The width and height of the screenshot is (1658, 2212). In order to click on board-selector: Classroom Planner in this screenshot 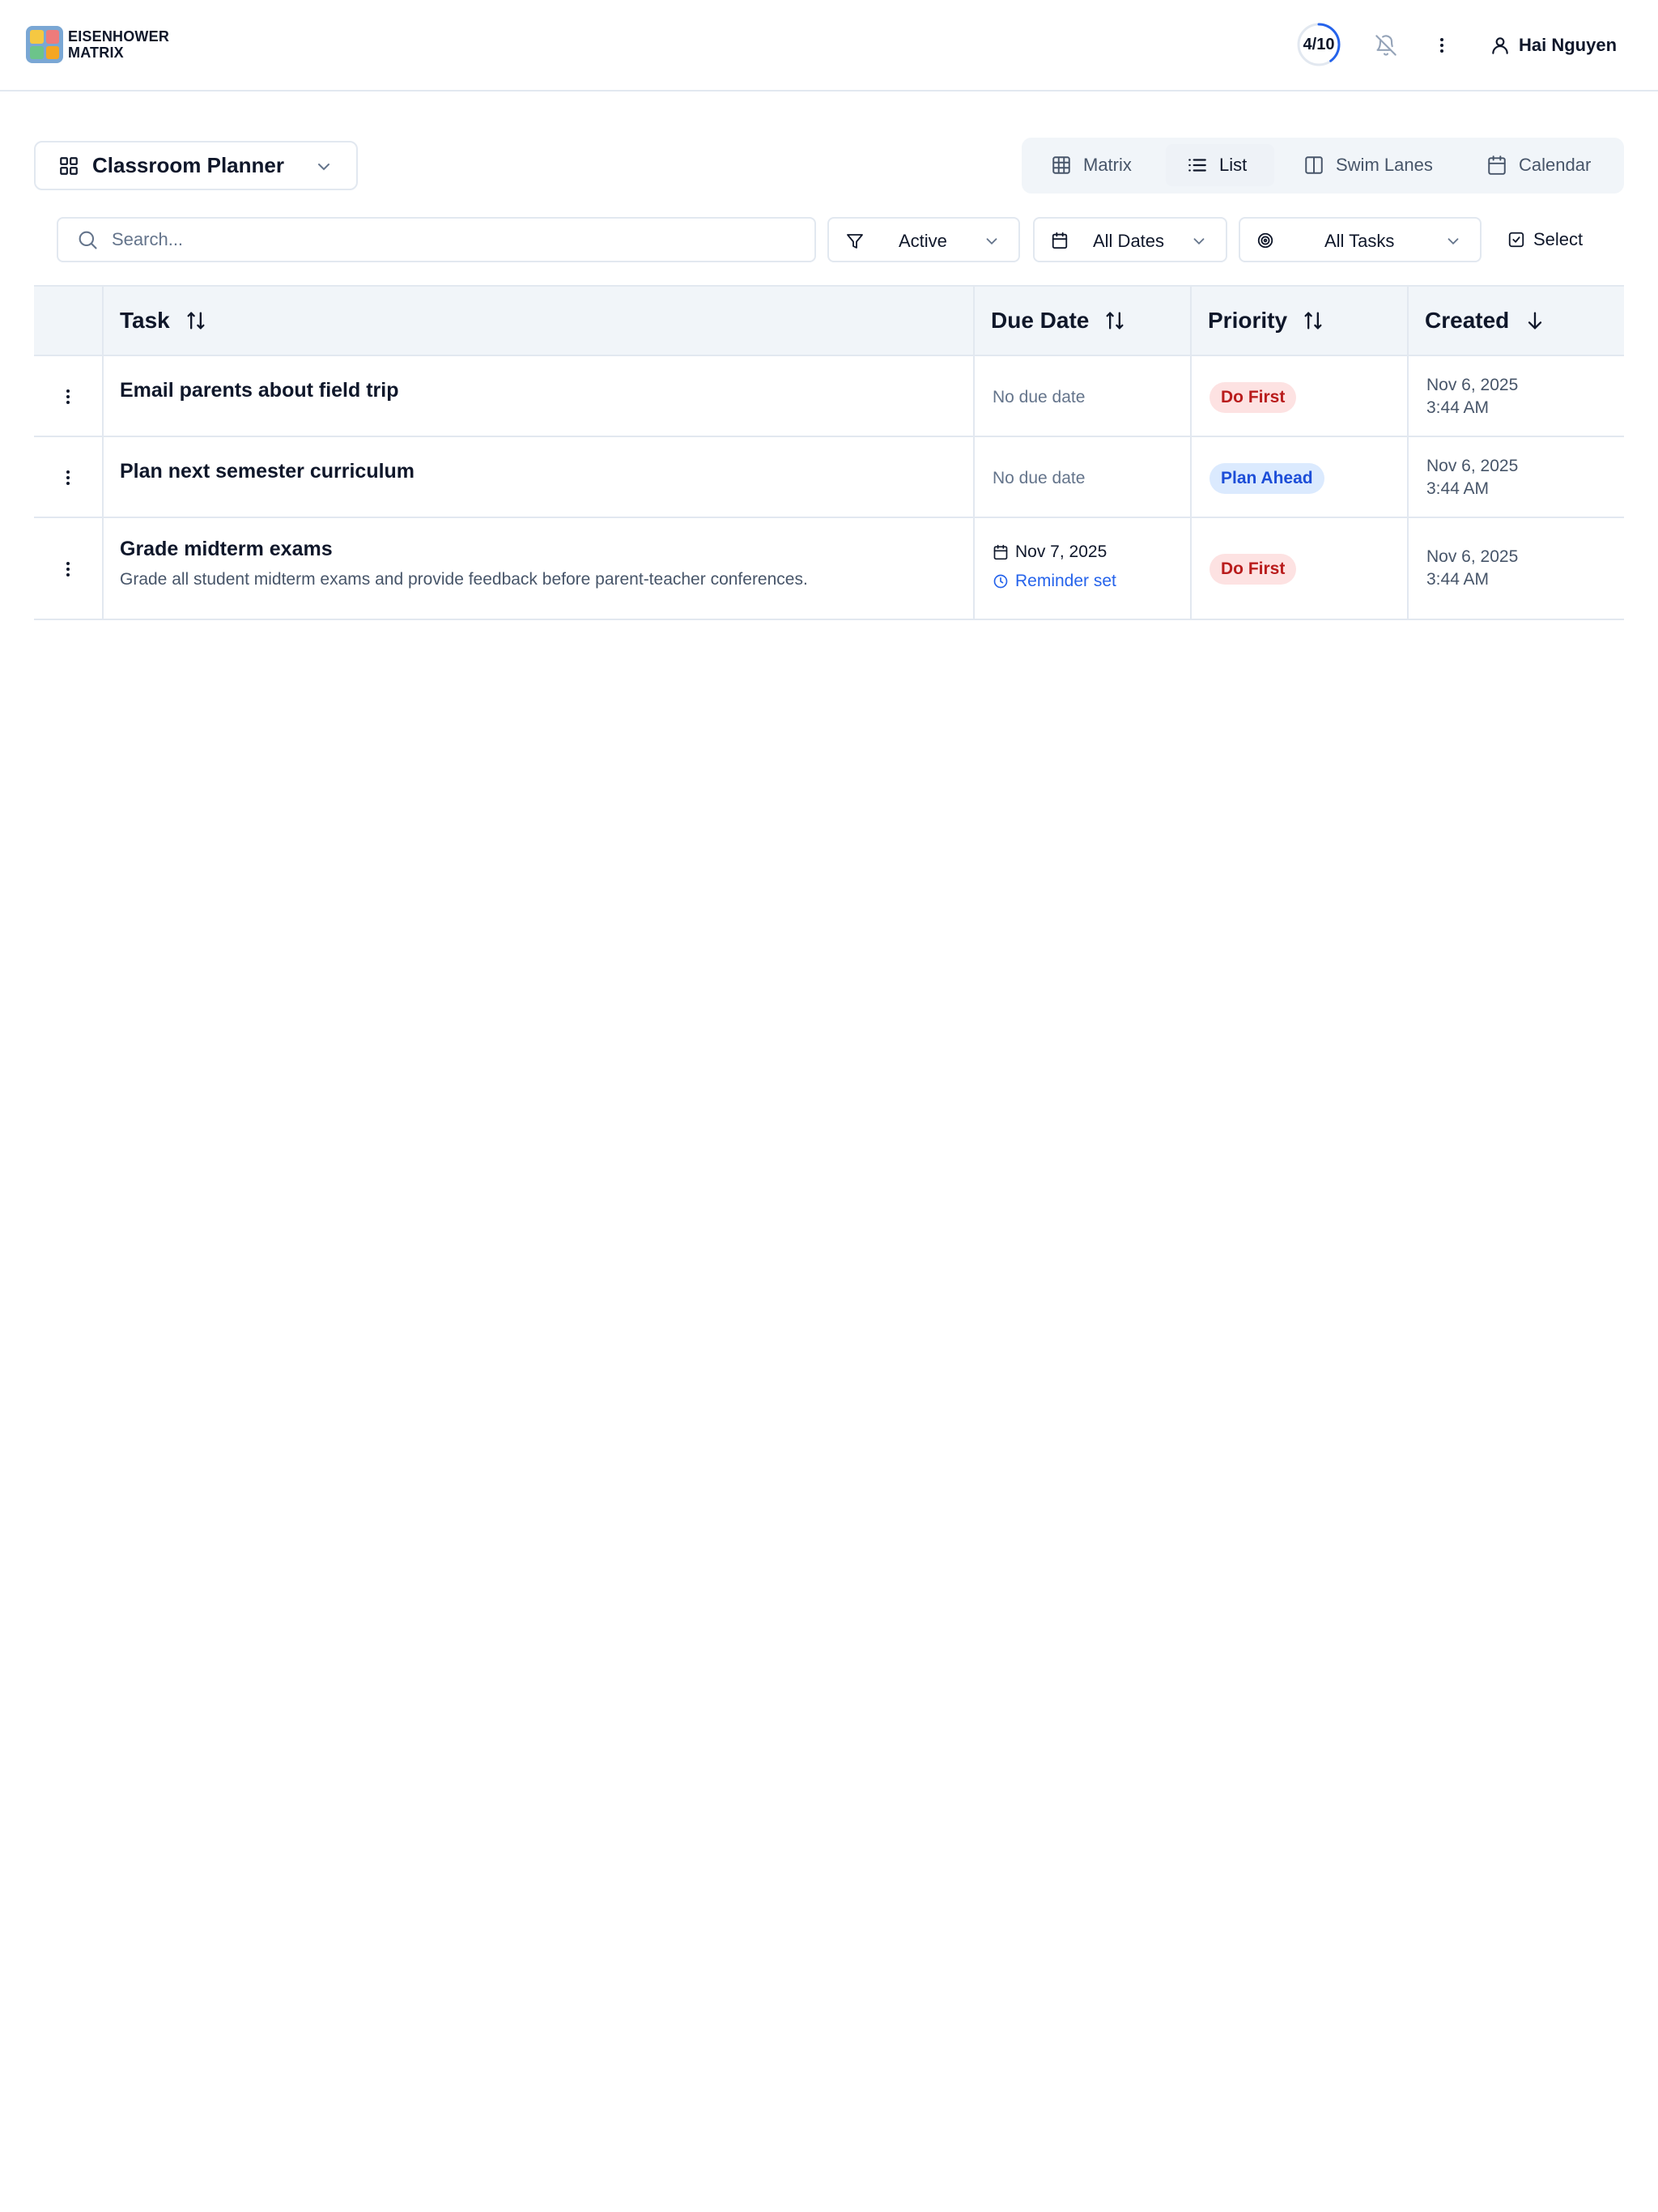, I will do `click(196, 165)`.